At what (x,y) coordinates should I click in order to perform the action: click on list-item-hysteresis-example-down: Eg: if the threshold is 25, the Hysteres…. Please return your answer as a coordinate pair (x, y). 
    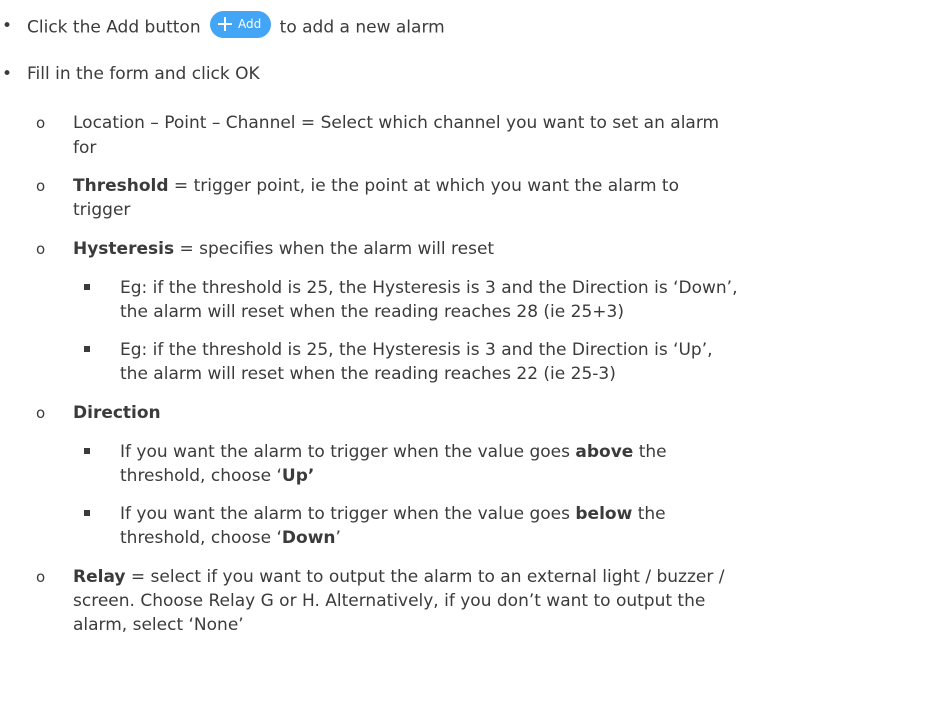
    Looking at the image, I should click on (474, 288).